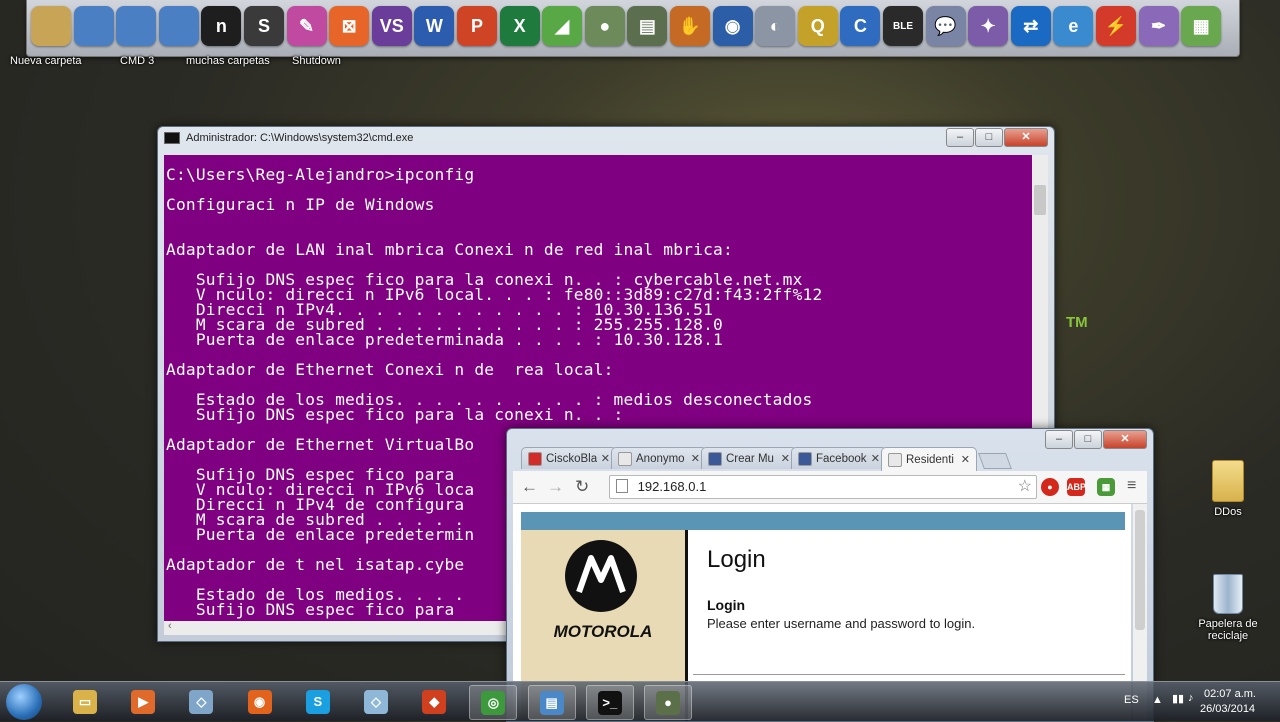 The image size is (1280, 722). What do you see at coordinates (1158, 26) in the screenshot?
I see `quill-icon: ✒` at bounding box center [1158, 26].